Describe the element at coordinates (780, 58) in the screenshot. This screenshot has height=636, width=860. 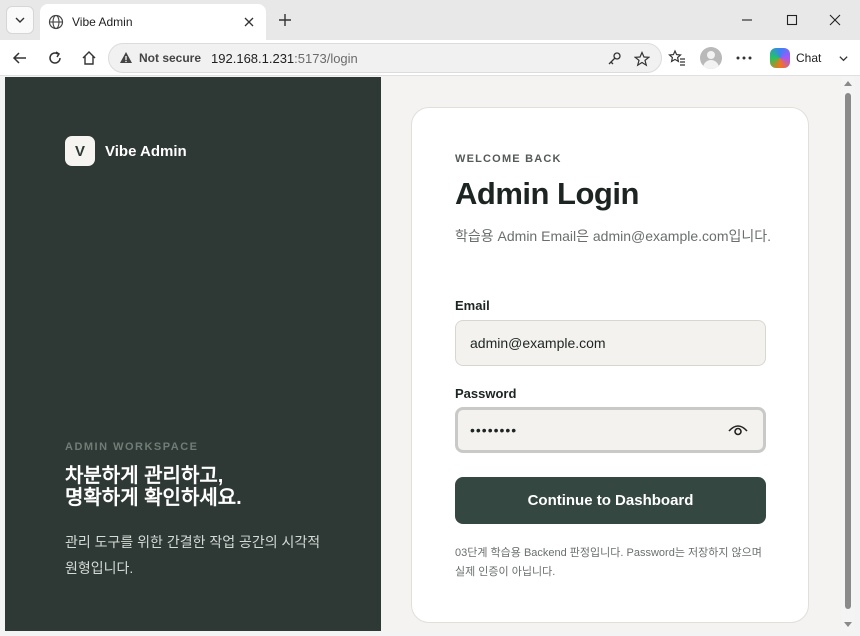
I see `copilot-icon` at that location.